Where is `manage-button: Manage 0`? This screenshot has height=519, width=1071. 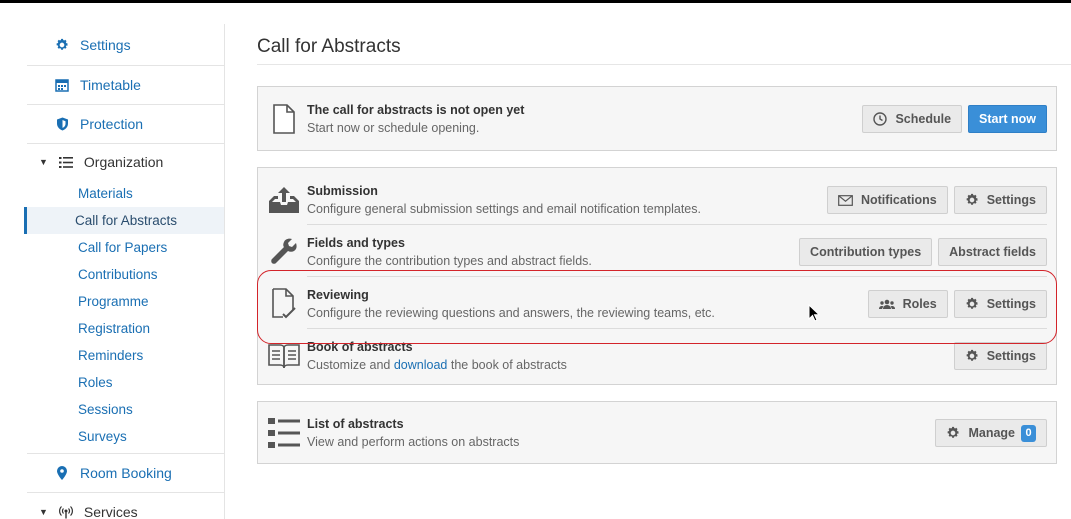 manage-button: Manage 0 is located at coordinates (991, 433).